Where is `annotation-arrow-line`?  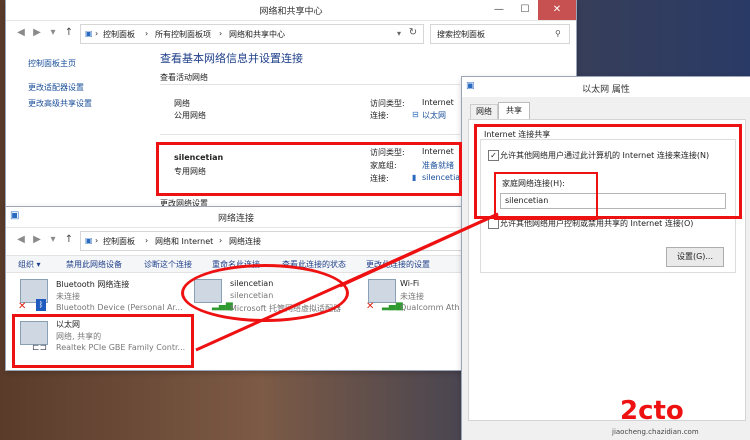
annotation-arrow-line is located at coordinates (419, 250).